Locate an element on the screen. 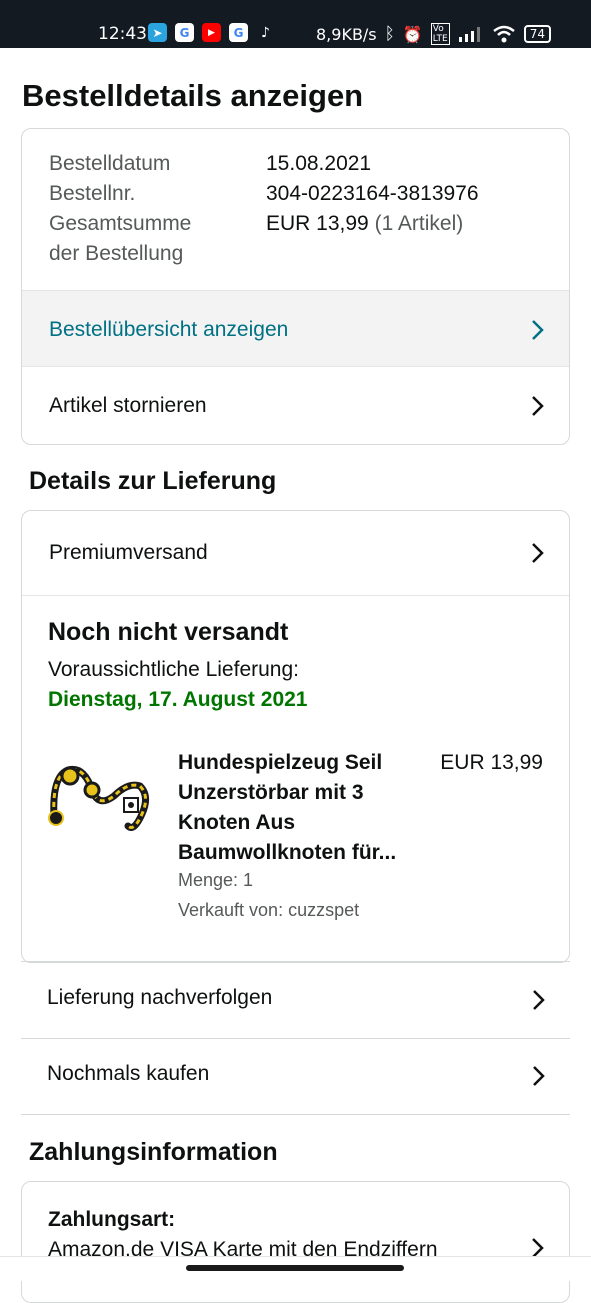 The height and width of the screenshot is (1303, 591). notification-icons: ➤ G ▶ G ♪ is located at coordinates (211, 32).